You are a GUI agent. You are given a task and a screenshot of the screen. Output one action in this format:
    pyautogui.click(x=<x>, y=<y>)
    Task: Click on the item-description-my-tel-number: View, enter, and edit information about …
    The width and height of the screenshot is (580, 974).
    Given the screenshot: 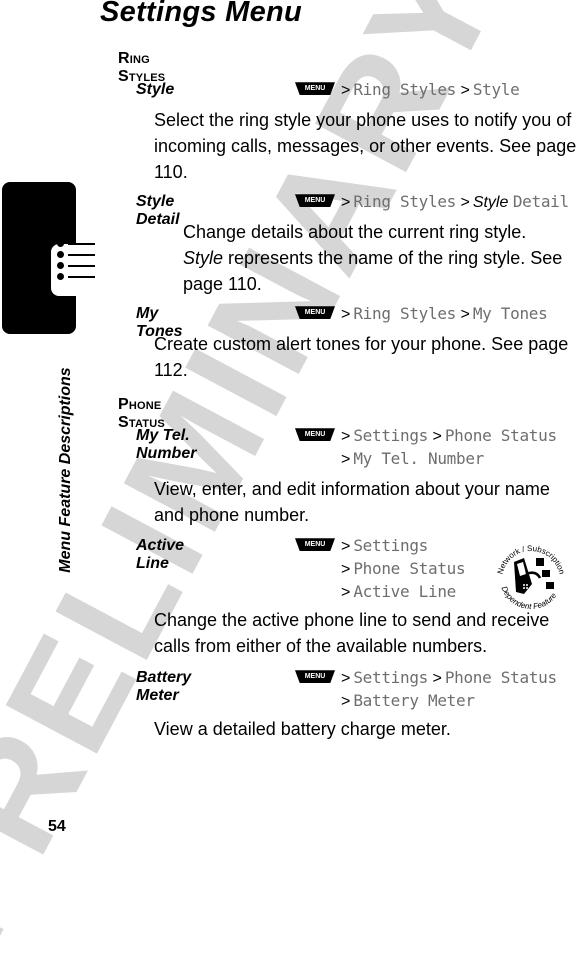 What is the action you would take?
    pyautogui.click(x=352, y=502)
    